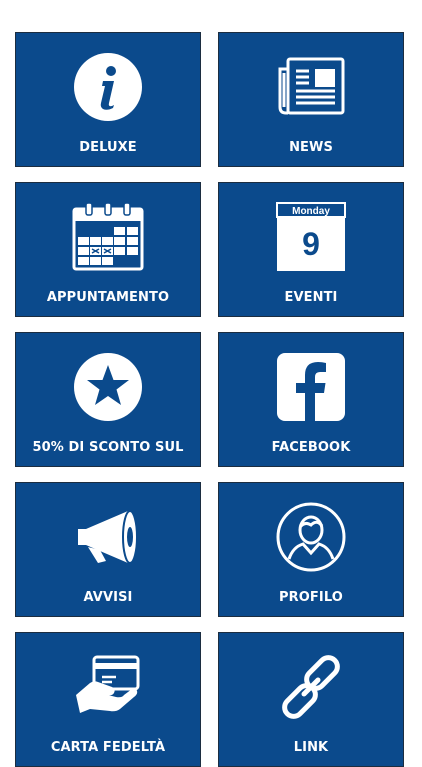 This screenshot has height=767, width=422. I want to click on calendar-weekday: Monday, so click(311, 211).